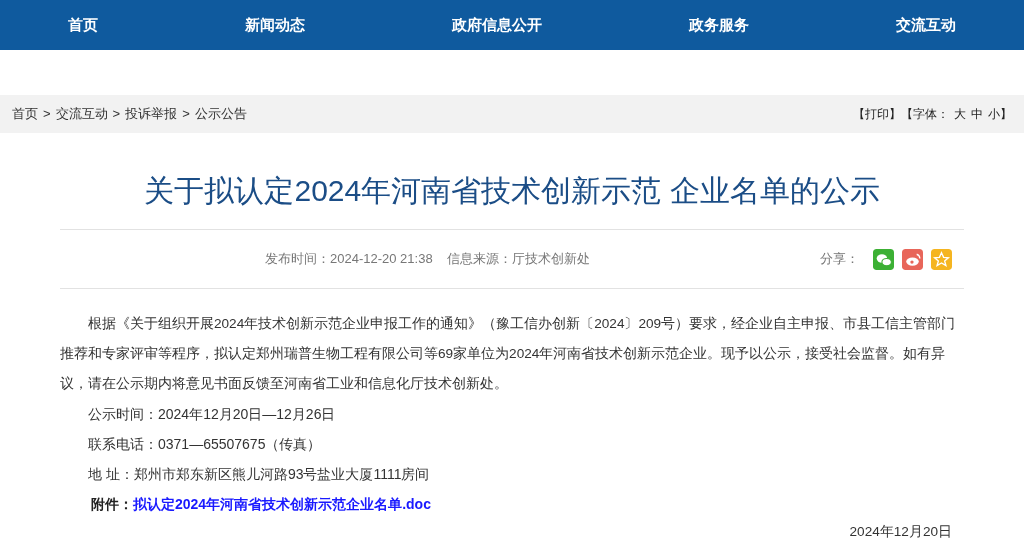 Image resolution: width=1024 pixels, height=550 pixels. What do you see at coordinates (81, 114) in the screenshot?
I see `breadcrumb-link: 交流互动` at bounding box center [81, 114].